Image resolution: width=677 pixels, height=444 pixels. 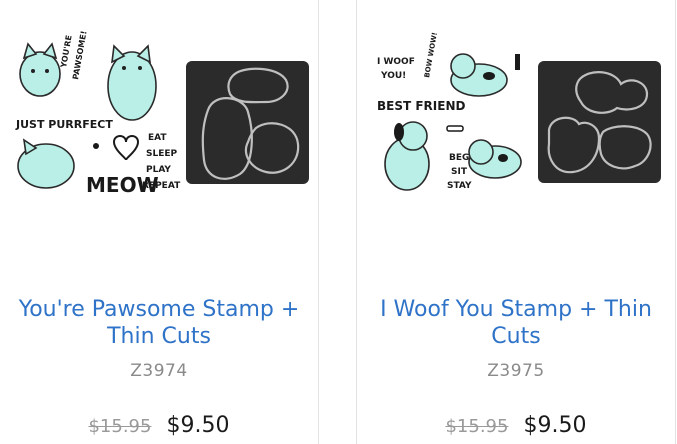 I want to click on product-sku: Z3975, so click(x=516, y=371).